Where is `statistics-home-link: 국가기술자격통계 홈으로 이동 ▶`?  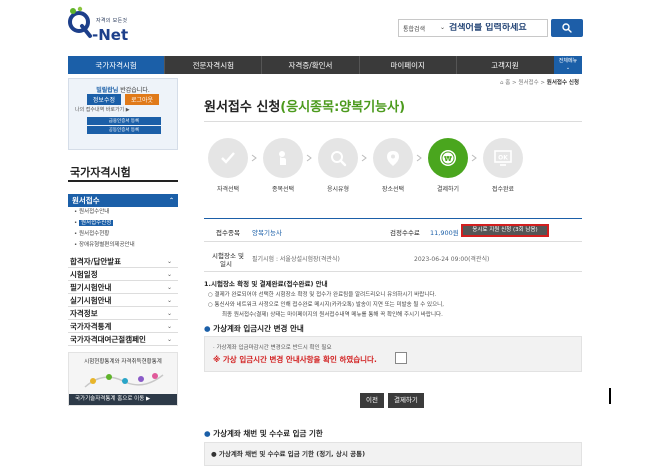
statistics-home-link: 국가기술자격통계 홈으로 이동 ▶ is located at coordinates (123, 399).